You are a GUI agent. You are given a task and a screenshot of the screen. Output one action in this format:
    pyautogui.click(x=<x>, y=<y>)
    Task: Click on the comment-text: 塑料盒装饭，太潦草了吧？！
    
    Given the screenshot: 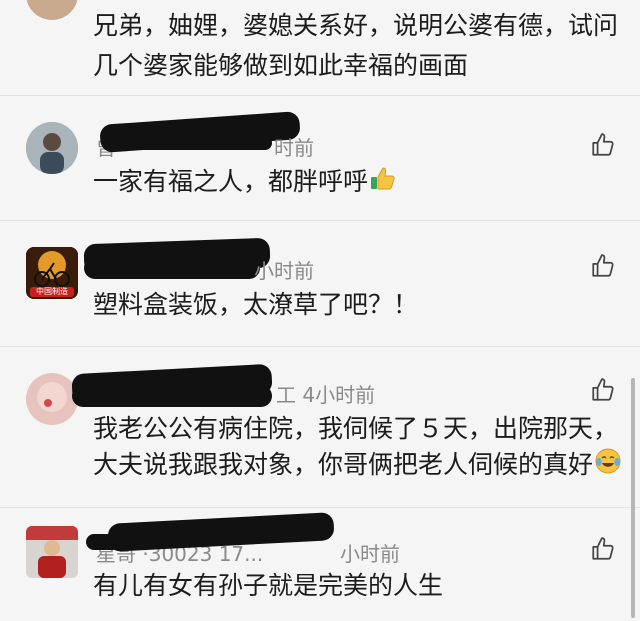 What is the action you would take?
    pyautogui.click(x=256, y=304)
    